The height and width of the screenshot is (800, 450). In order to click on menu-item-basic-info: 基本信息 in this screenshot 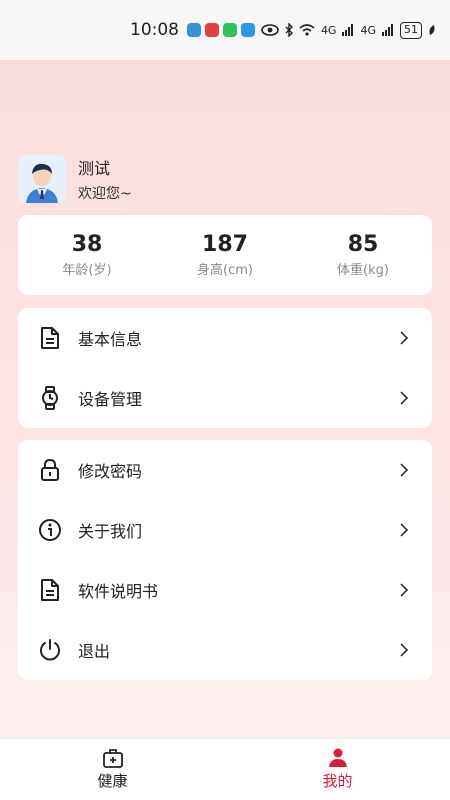, I will do `click(225, 338)`.